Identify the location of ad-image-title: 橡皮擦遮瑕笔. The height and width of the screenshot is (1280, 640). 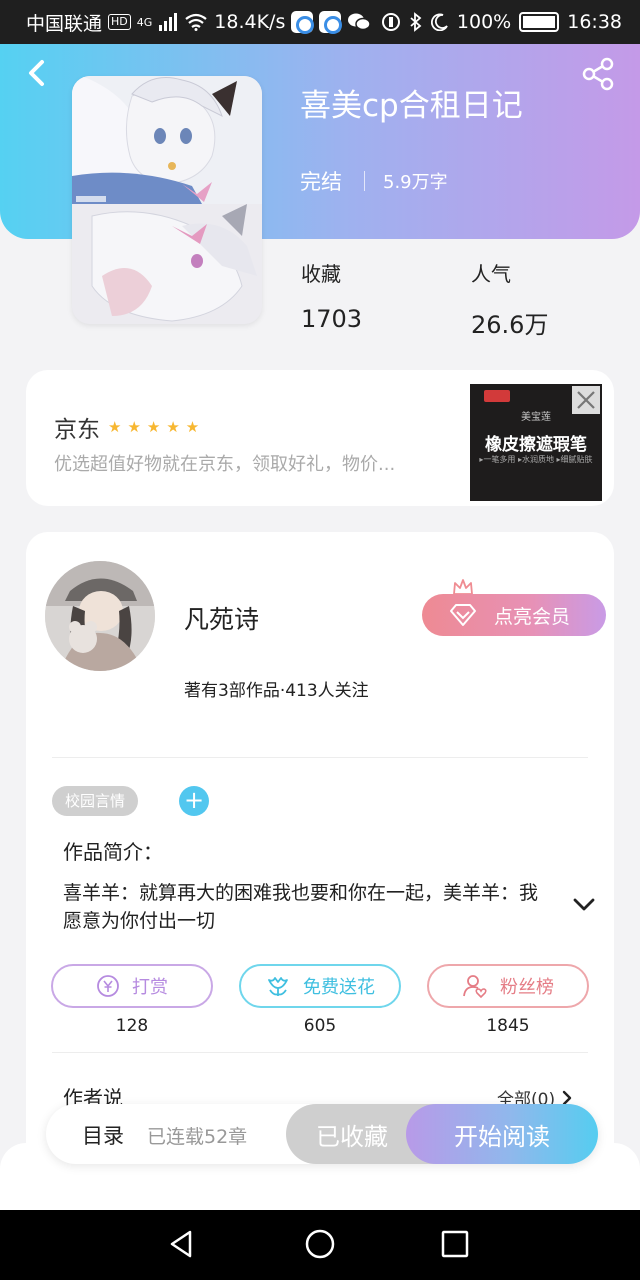
(536, 445).